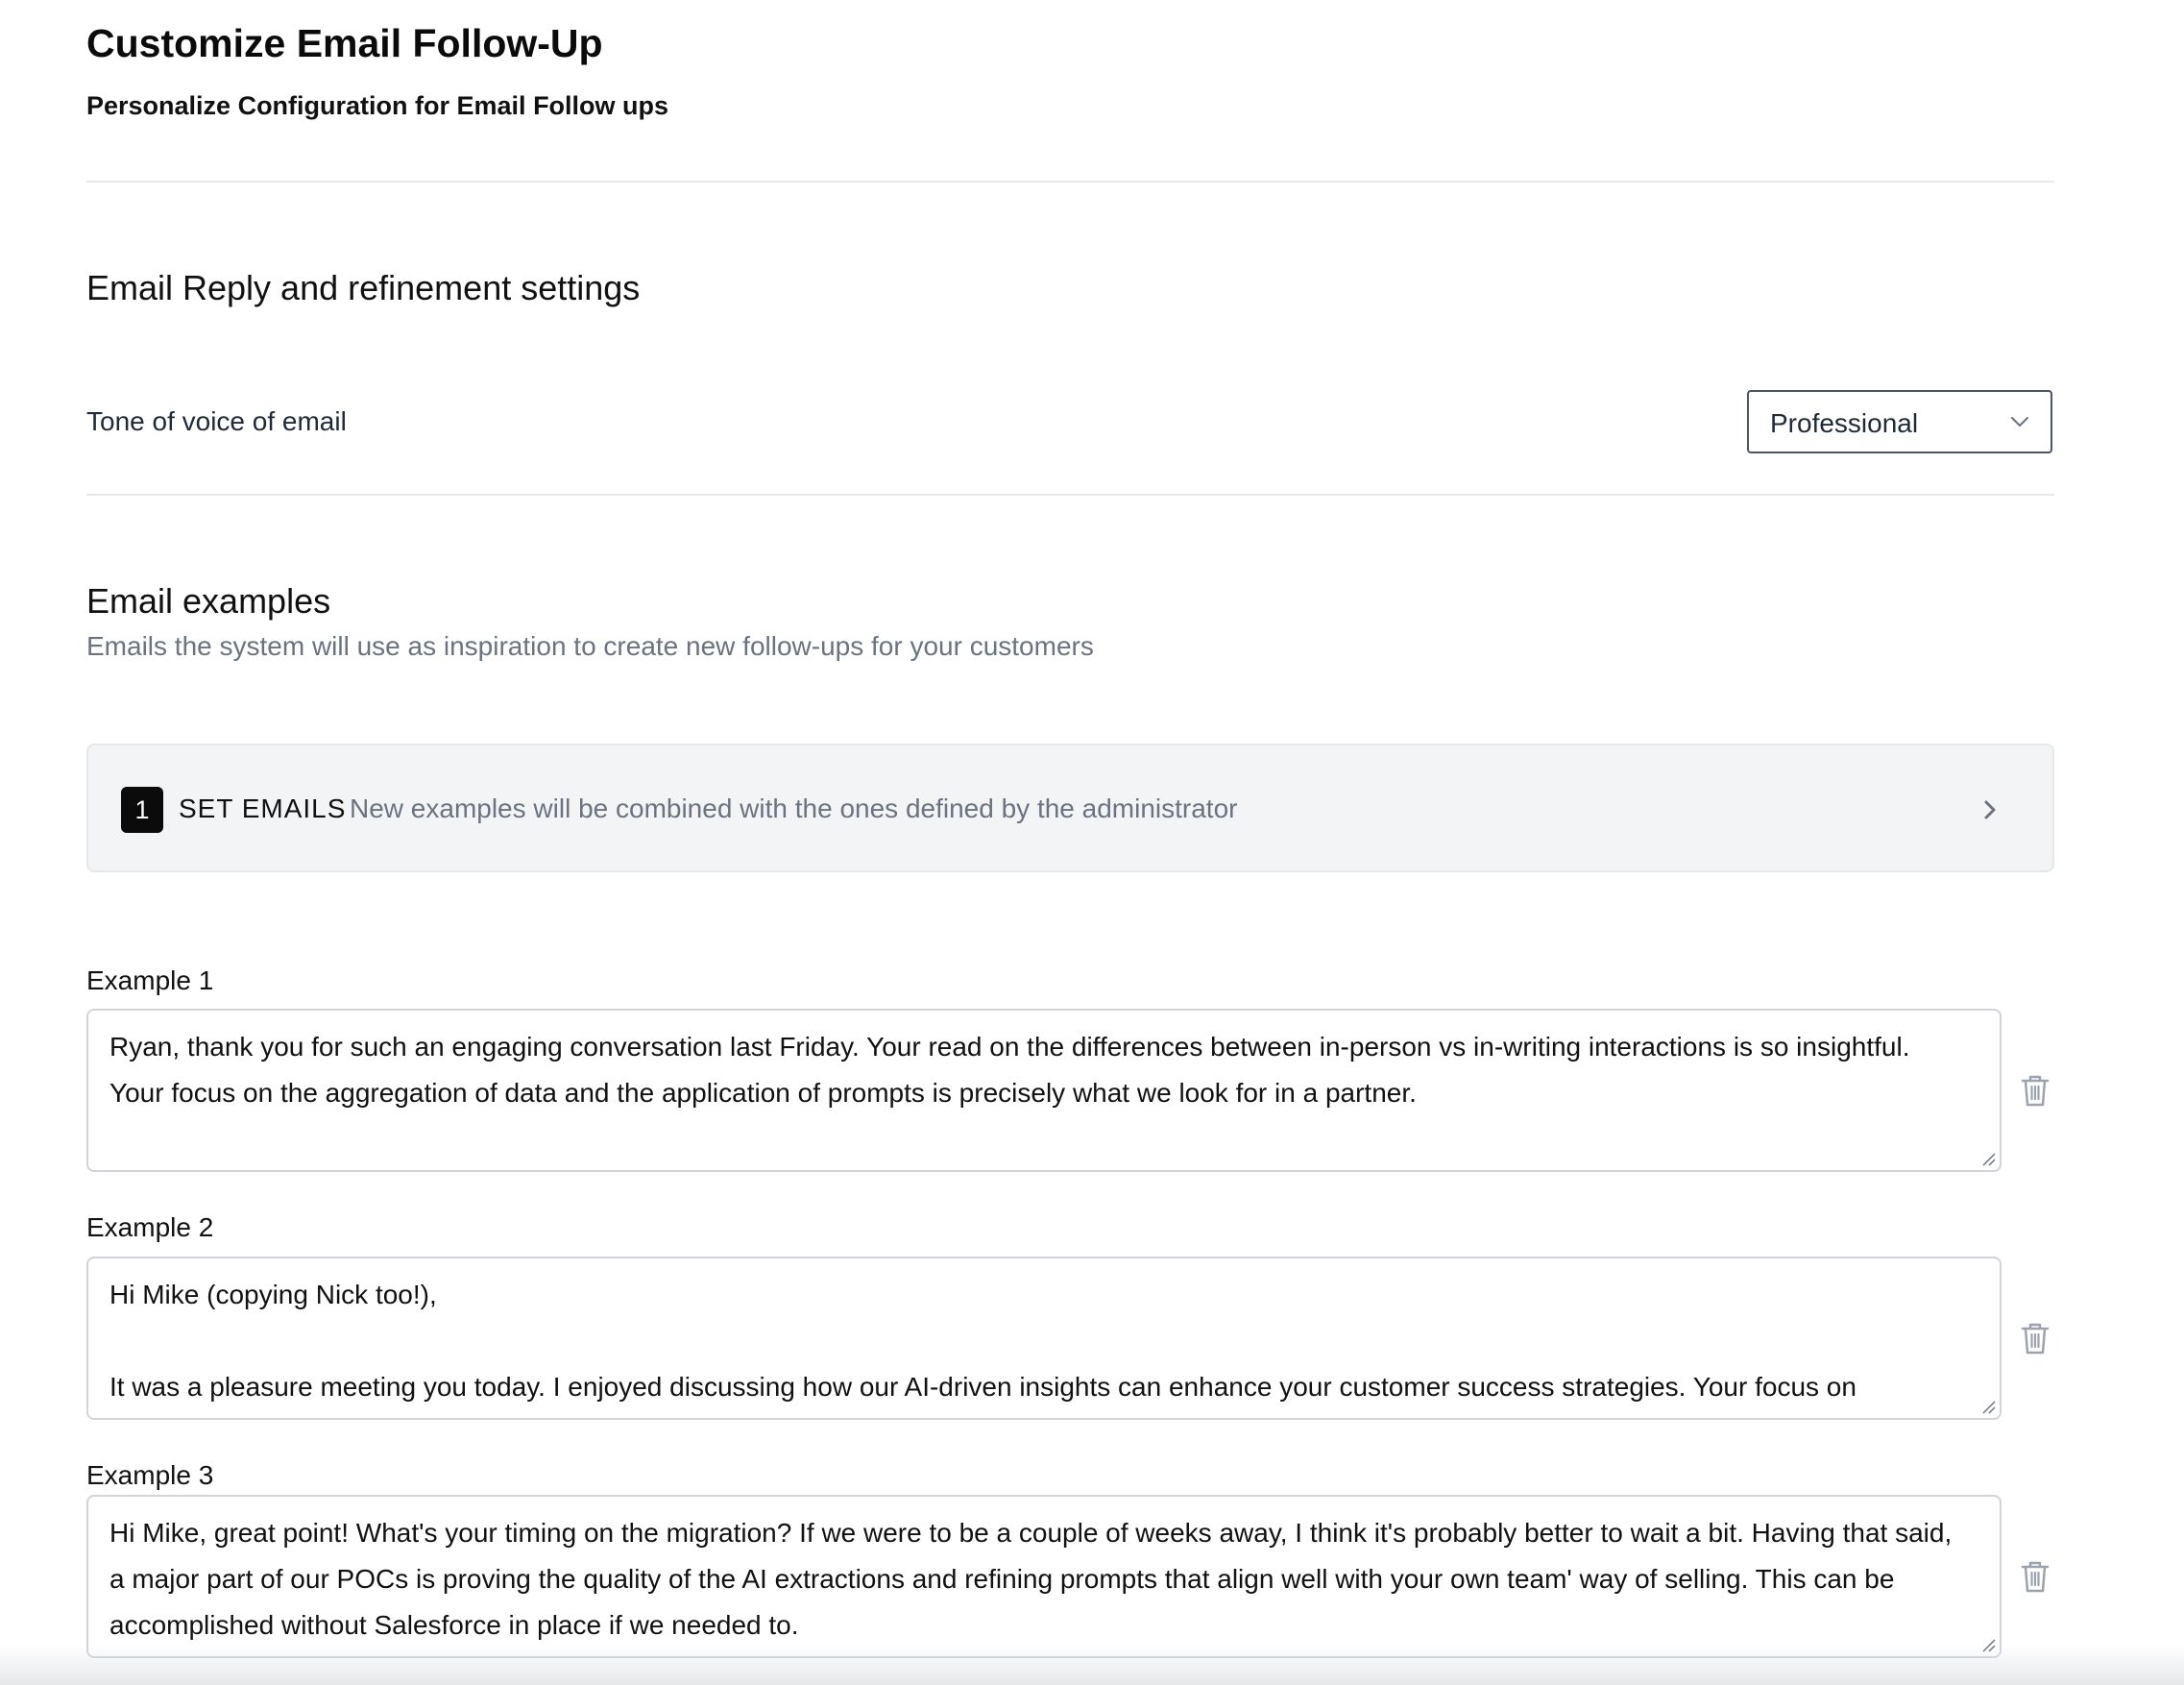  I want to click on example-label: Example 1, so click(150, 980).